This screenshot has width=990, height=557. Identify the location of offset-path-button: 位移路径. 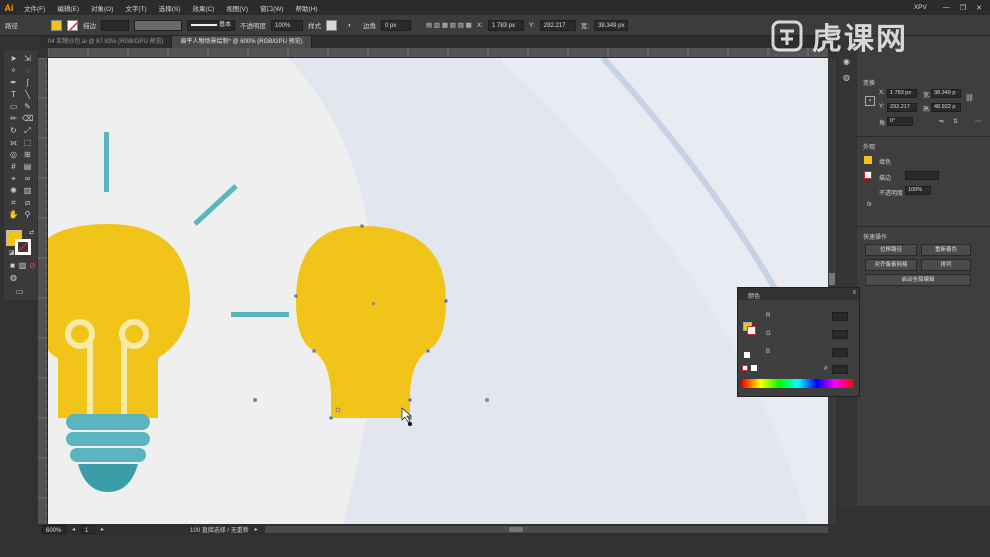
(891, 250).